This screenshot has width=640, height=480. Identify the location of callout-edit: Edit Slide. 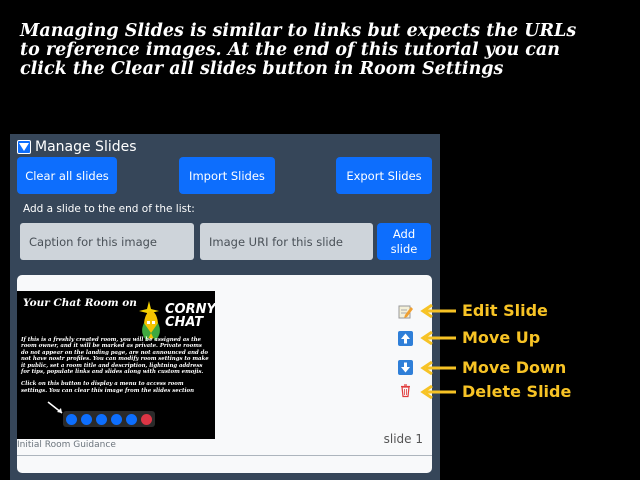
(484, 310).